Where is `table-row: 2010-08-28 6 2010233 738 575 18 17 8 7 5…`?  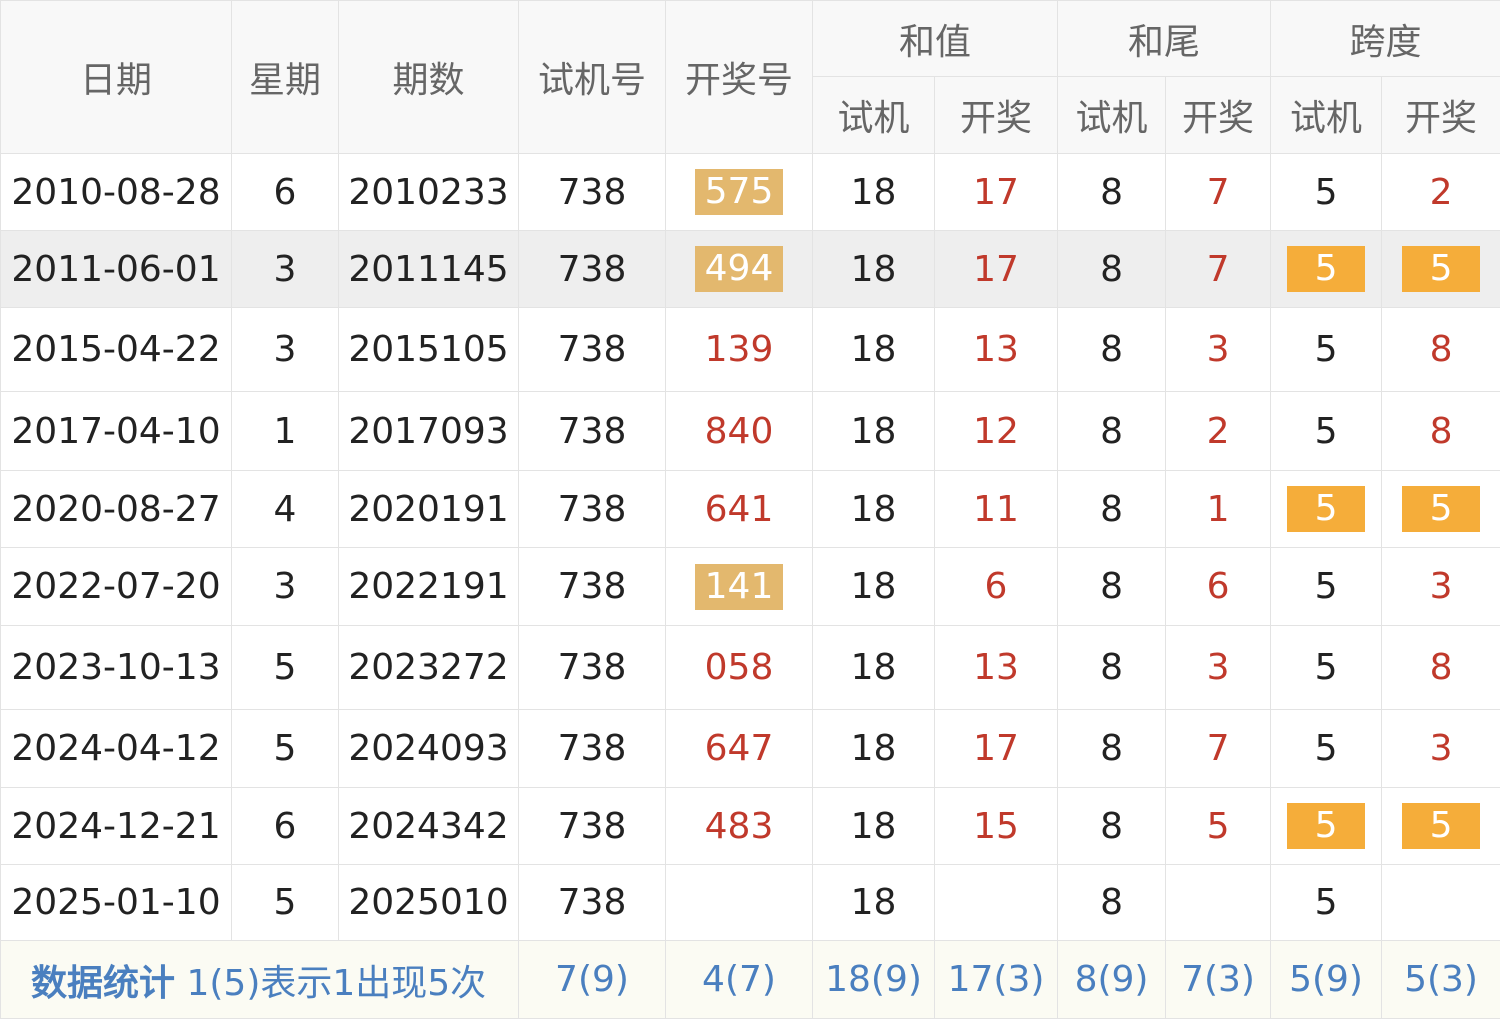 table-row: 2010-08-28 6 2010233 738 575 18 17 8 7 5… is located at coordinates (750, 192).